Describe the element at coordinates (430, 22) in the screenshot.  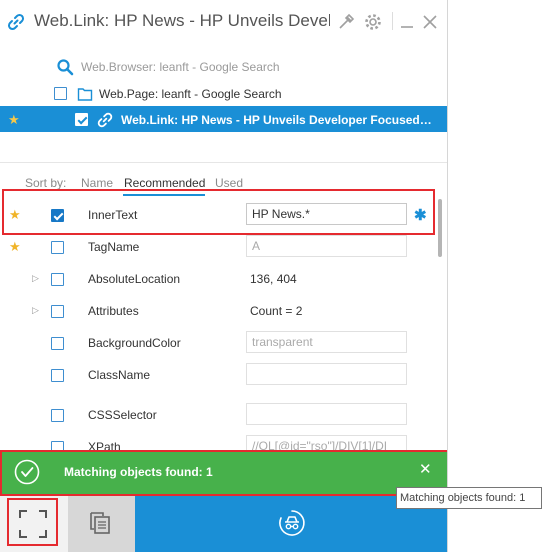
I see `close-icon` at that location.